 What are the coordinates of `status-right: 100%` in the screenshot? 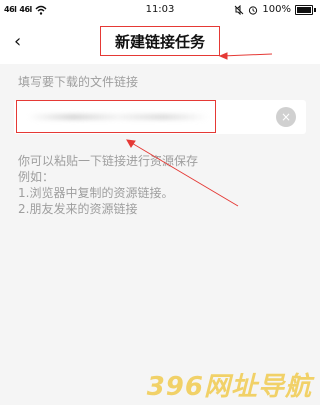 It's located at (275, 10).